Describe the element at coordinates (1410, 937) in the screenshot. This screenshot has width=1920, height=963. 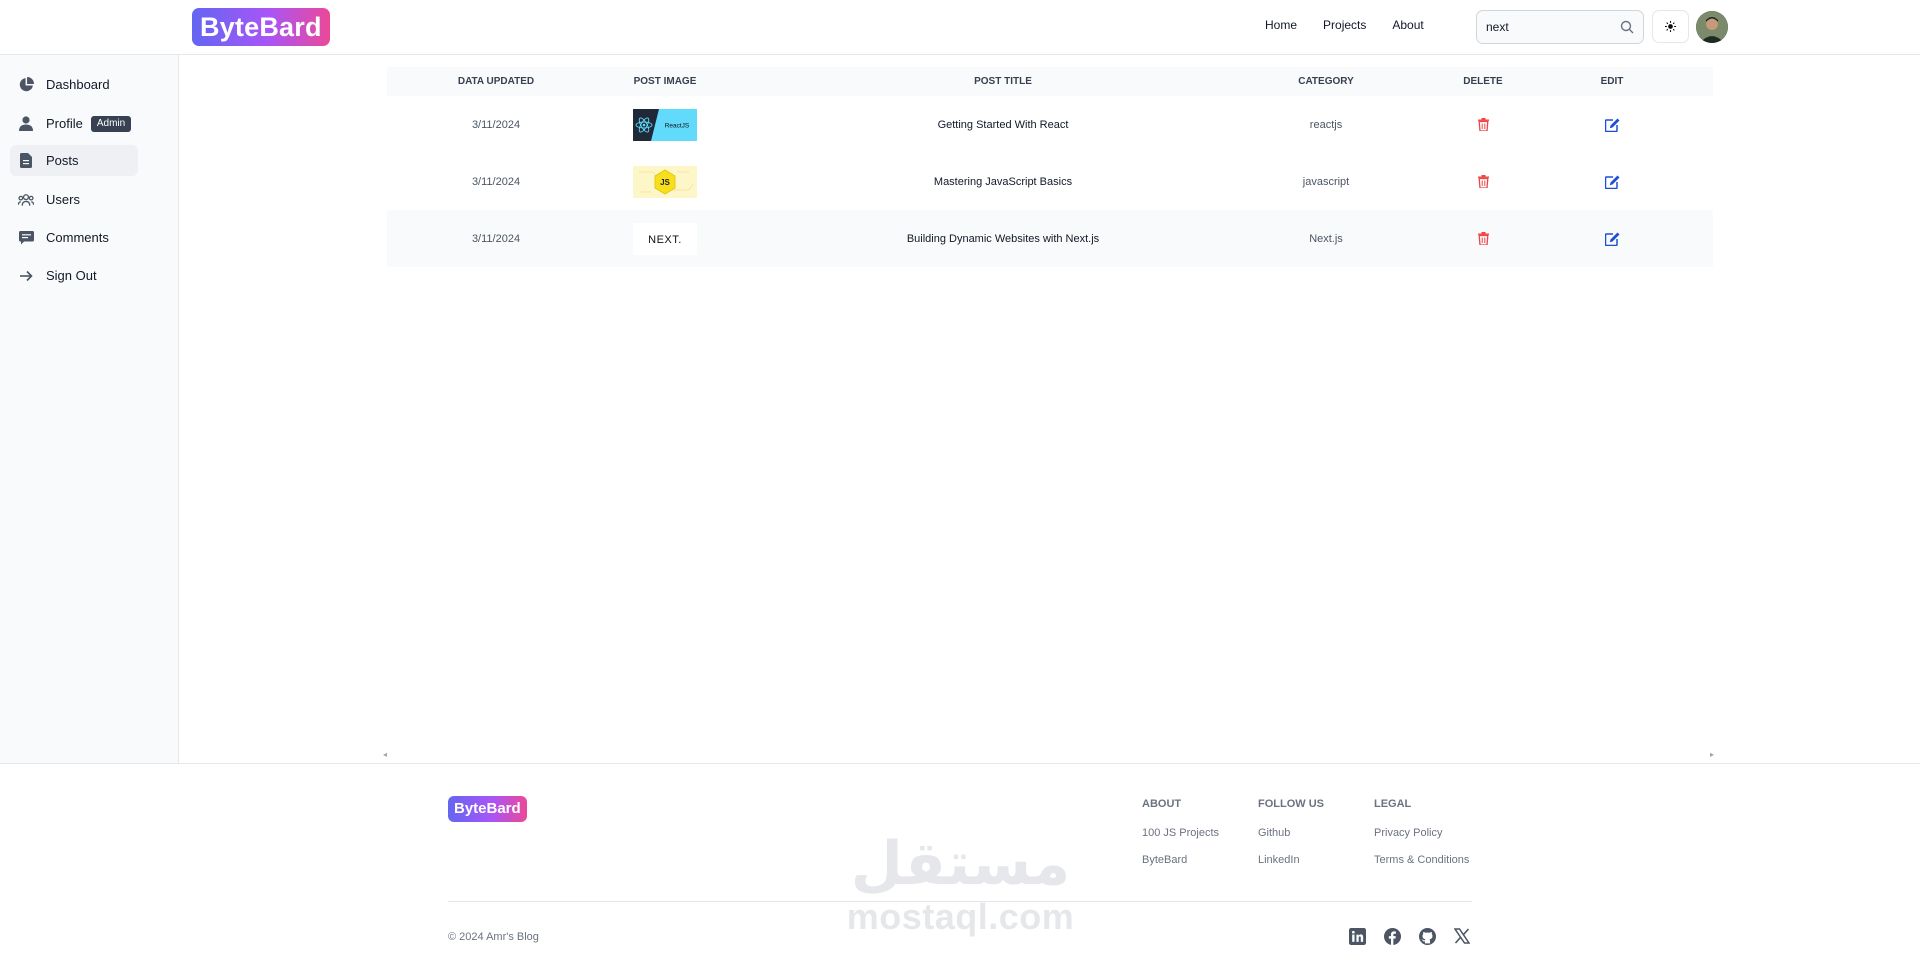
I see `social-links` at that location.